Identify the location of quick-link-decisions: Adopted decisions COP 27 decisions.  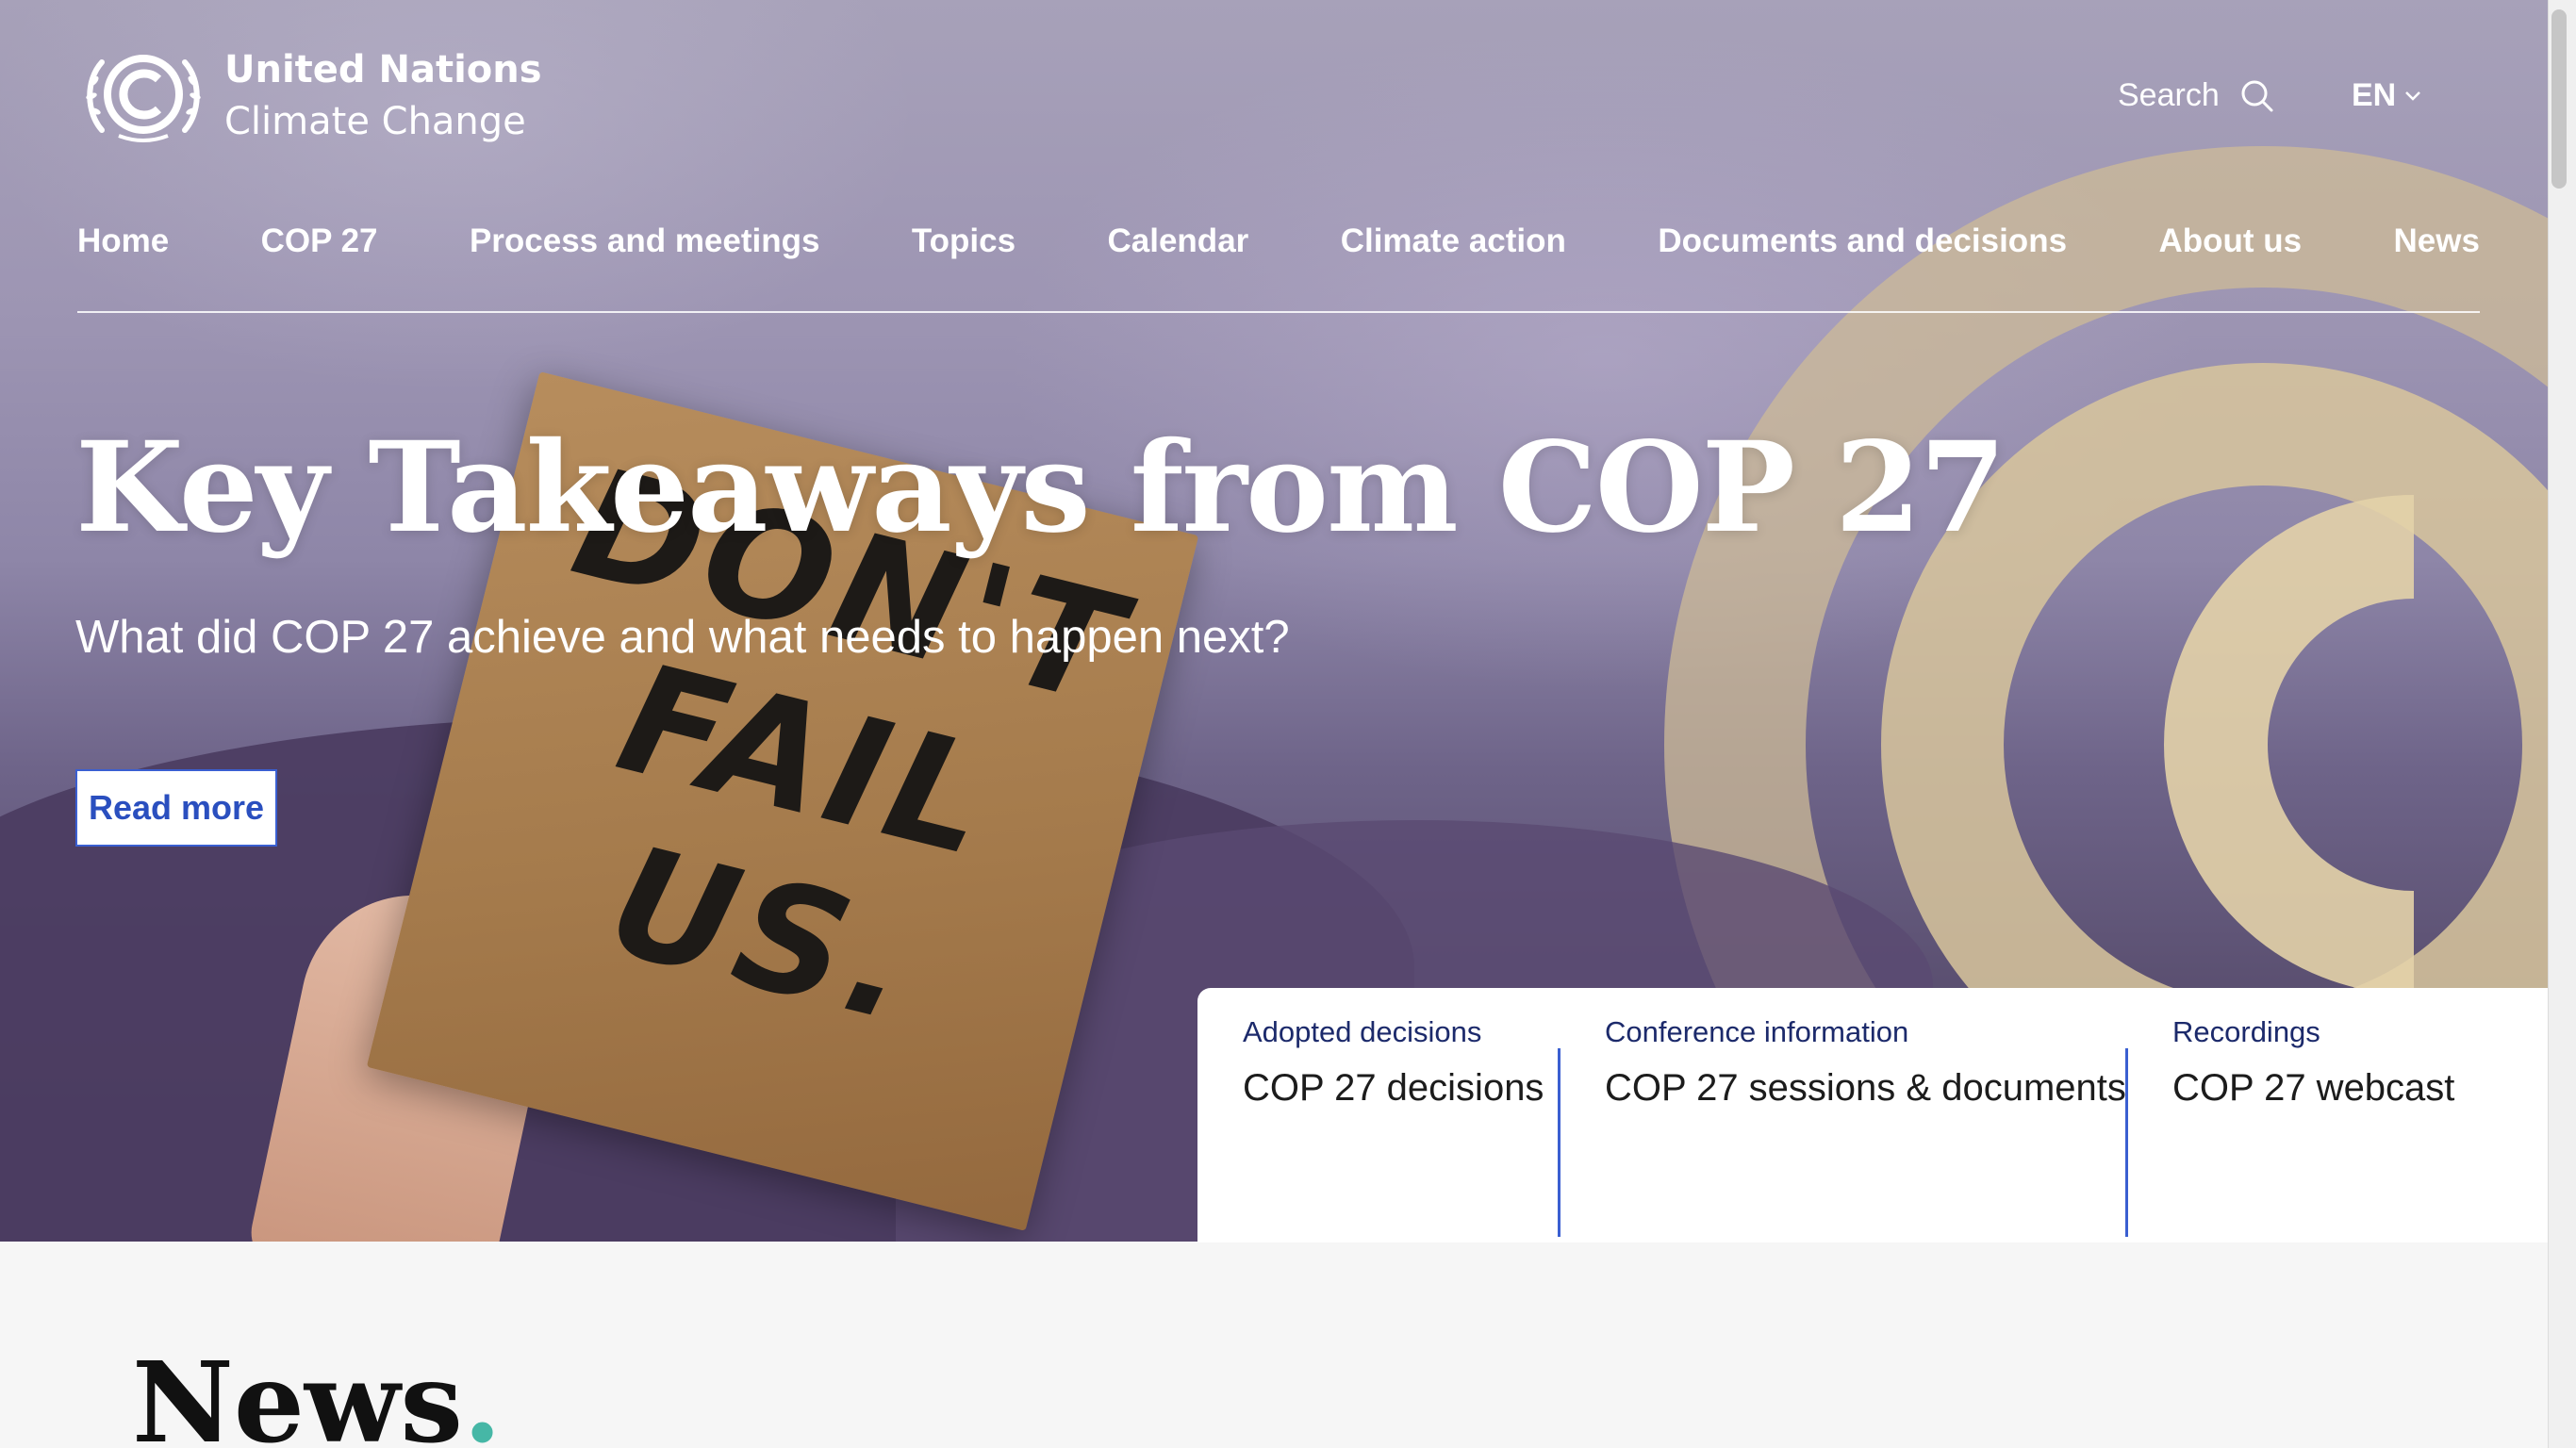
(1378, 1115).